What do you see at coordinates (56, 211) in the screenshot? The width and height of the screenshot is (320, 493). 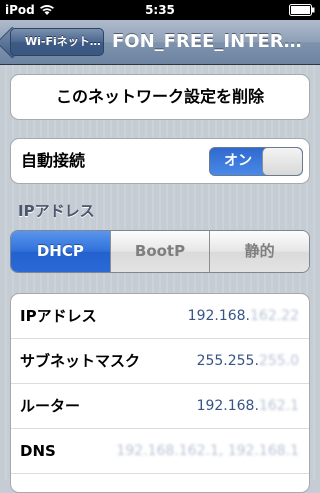 I see `ip-section-header: IPアドレス` at bounding box center [56, 211].